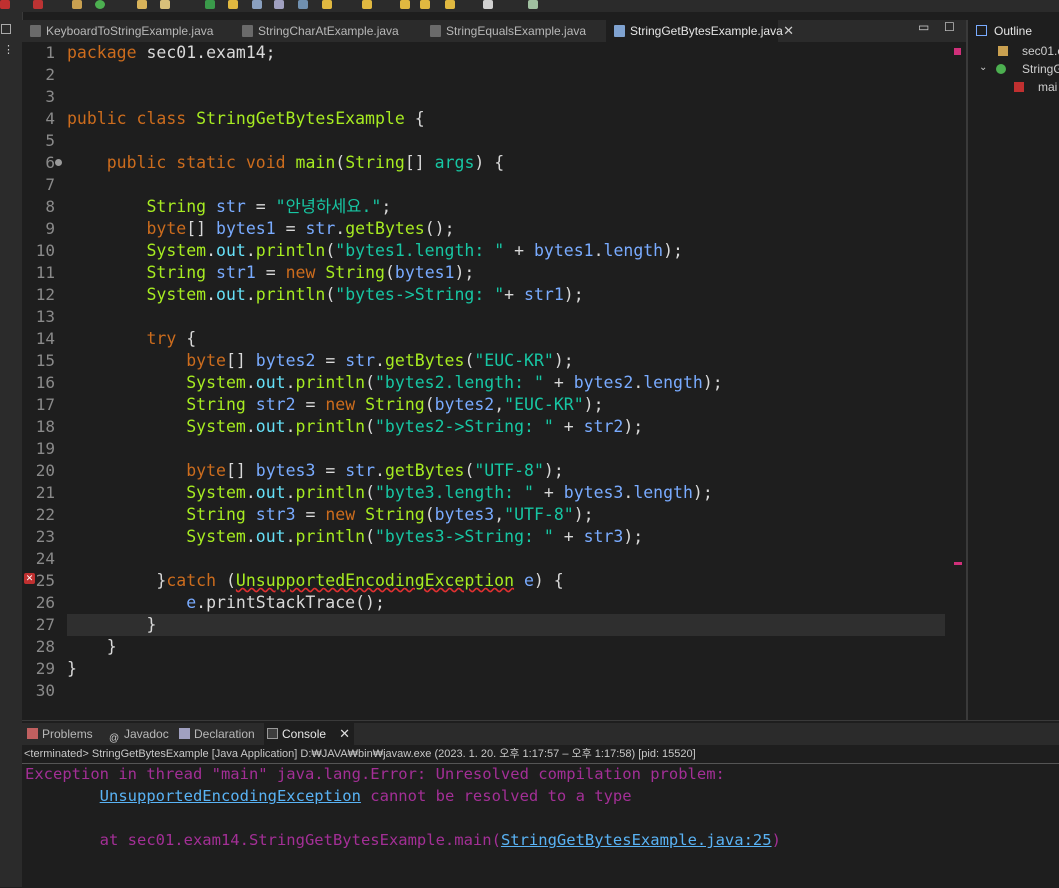 This screenshot has width=1059, height=888. I want to click on line-number: 10, so click(45, 250).